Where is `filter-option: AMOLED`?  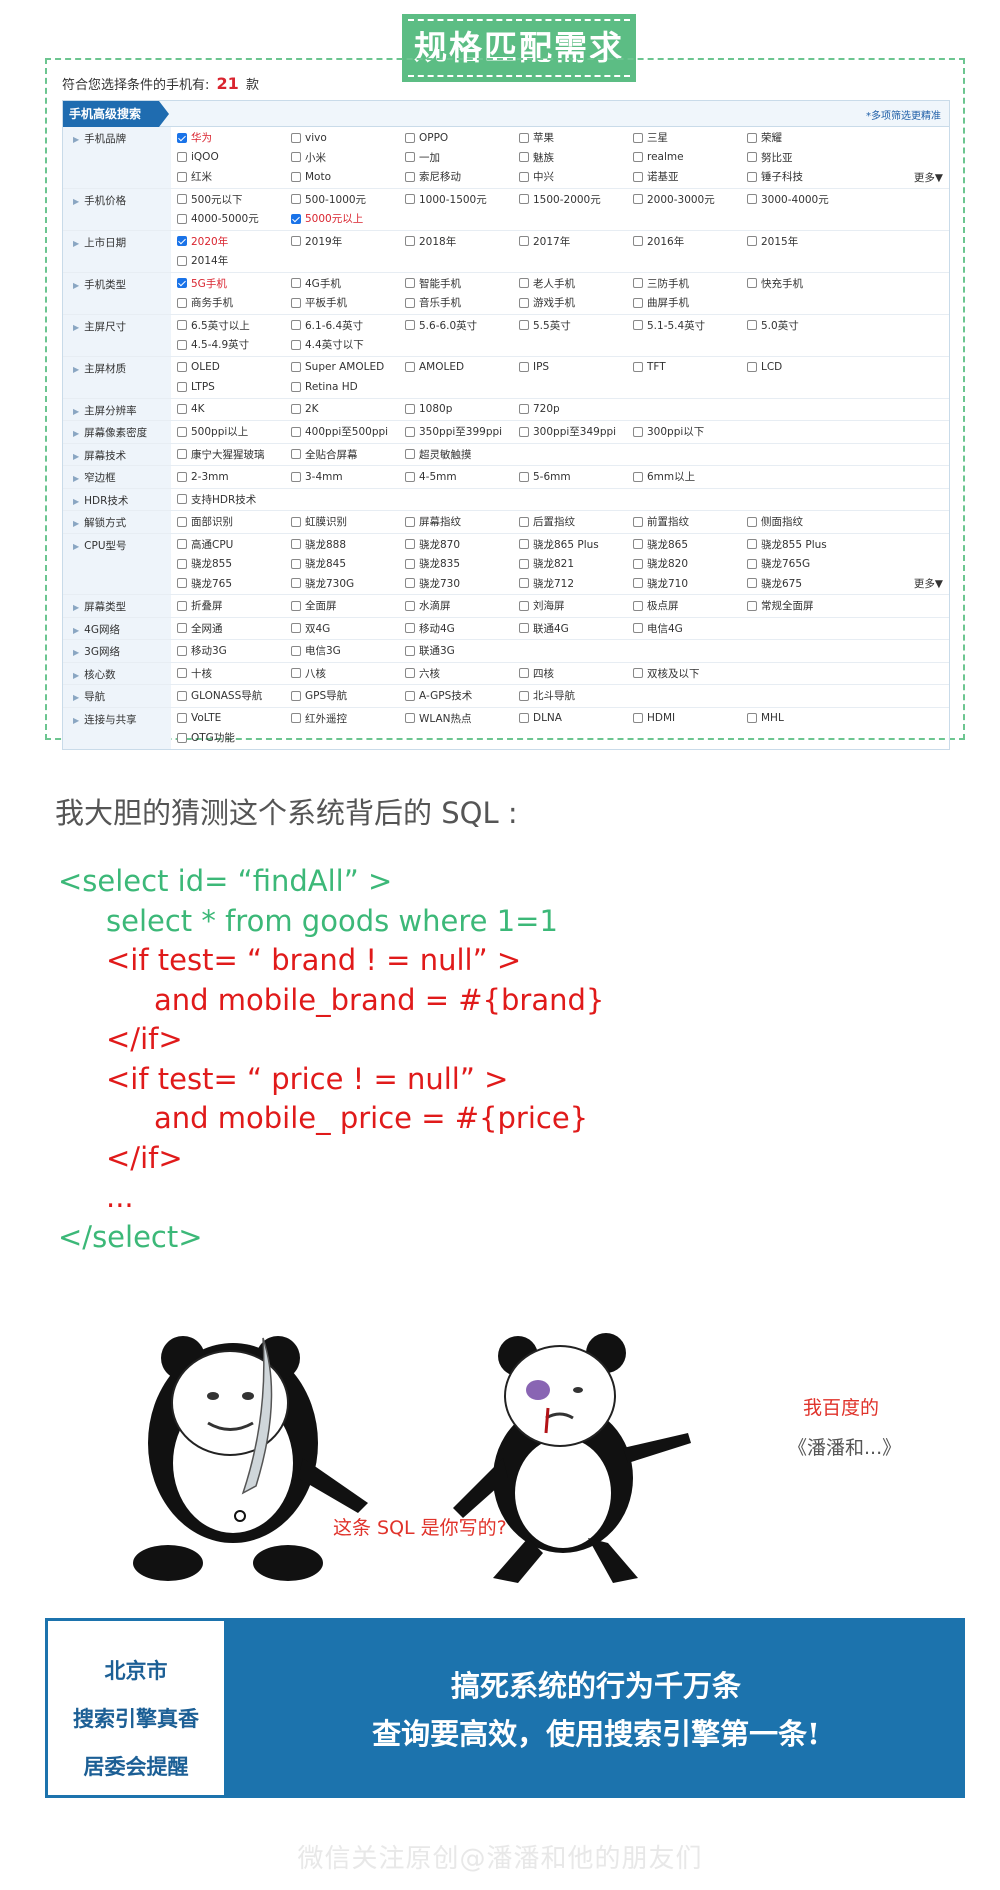
filter-option: AMOLED is located at coordinates (462, 368).